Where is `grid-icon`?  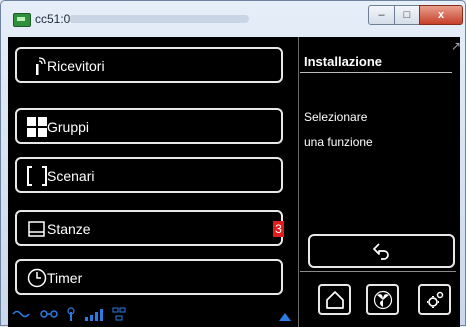 grid-icon is located at coordinates (37, 127).